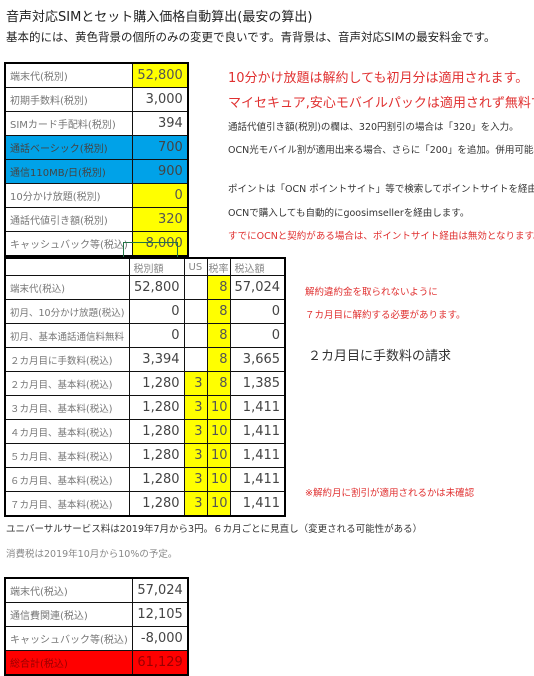 This screenshot has height=676, width=534. I want to click on note-existing-contract: すでにOCNと契約がある場合は、ポイントサイト経由は無効となります。, so click(381, 236).